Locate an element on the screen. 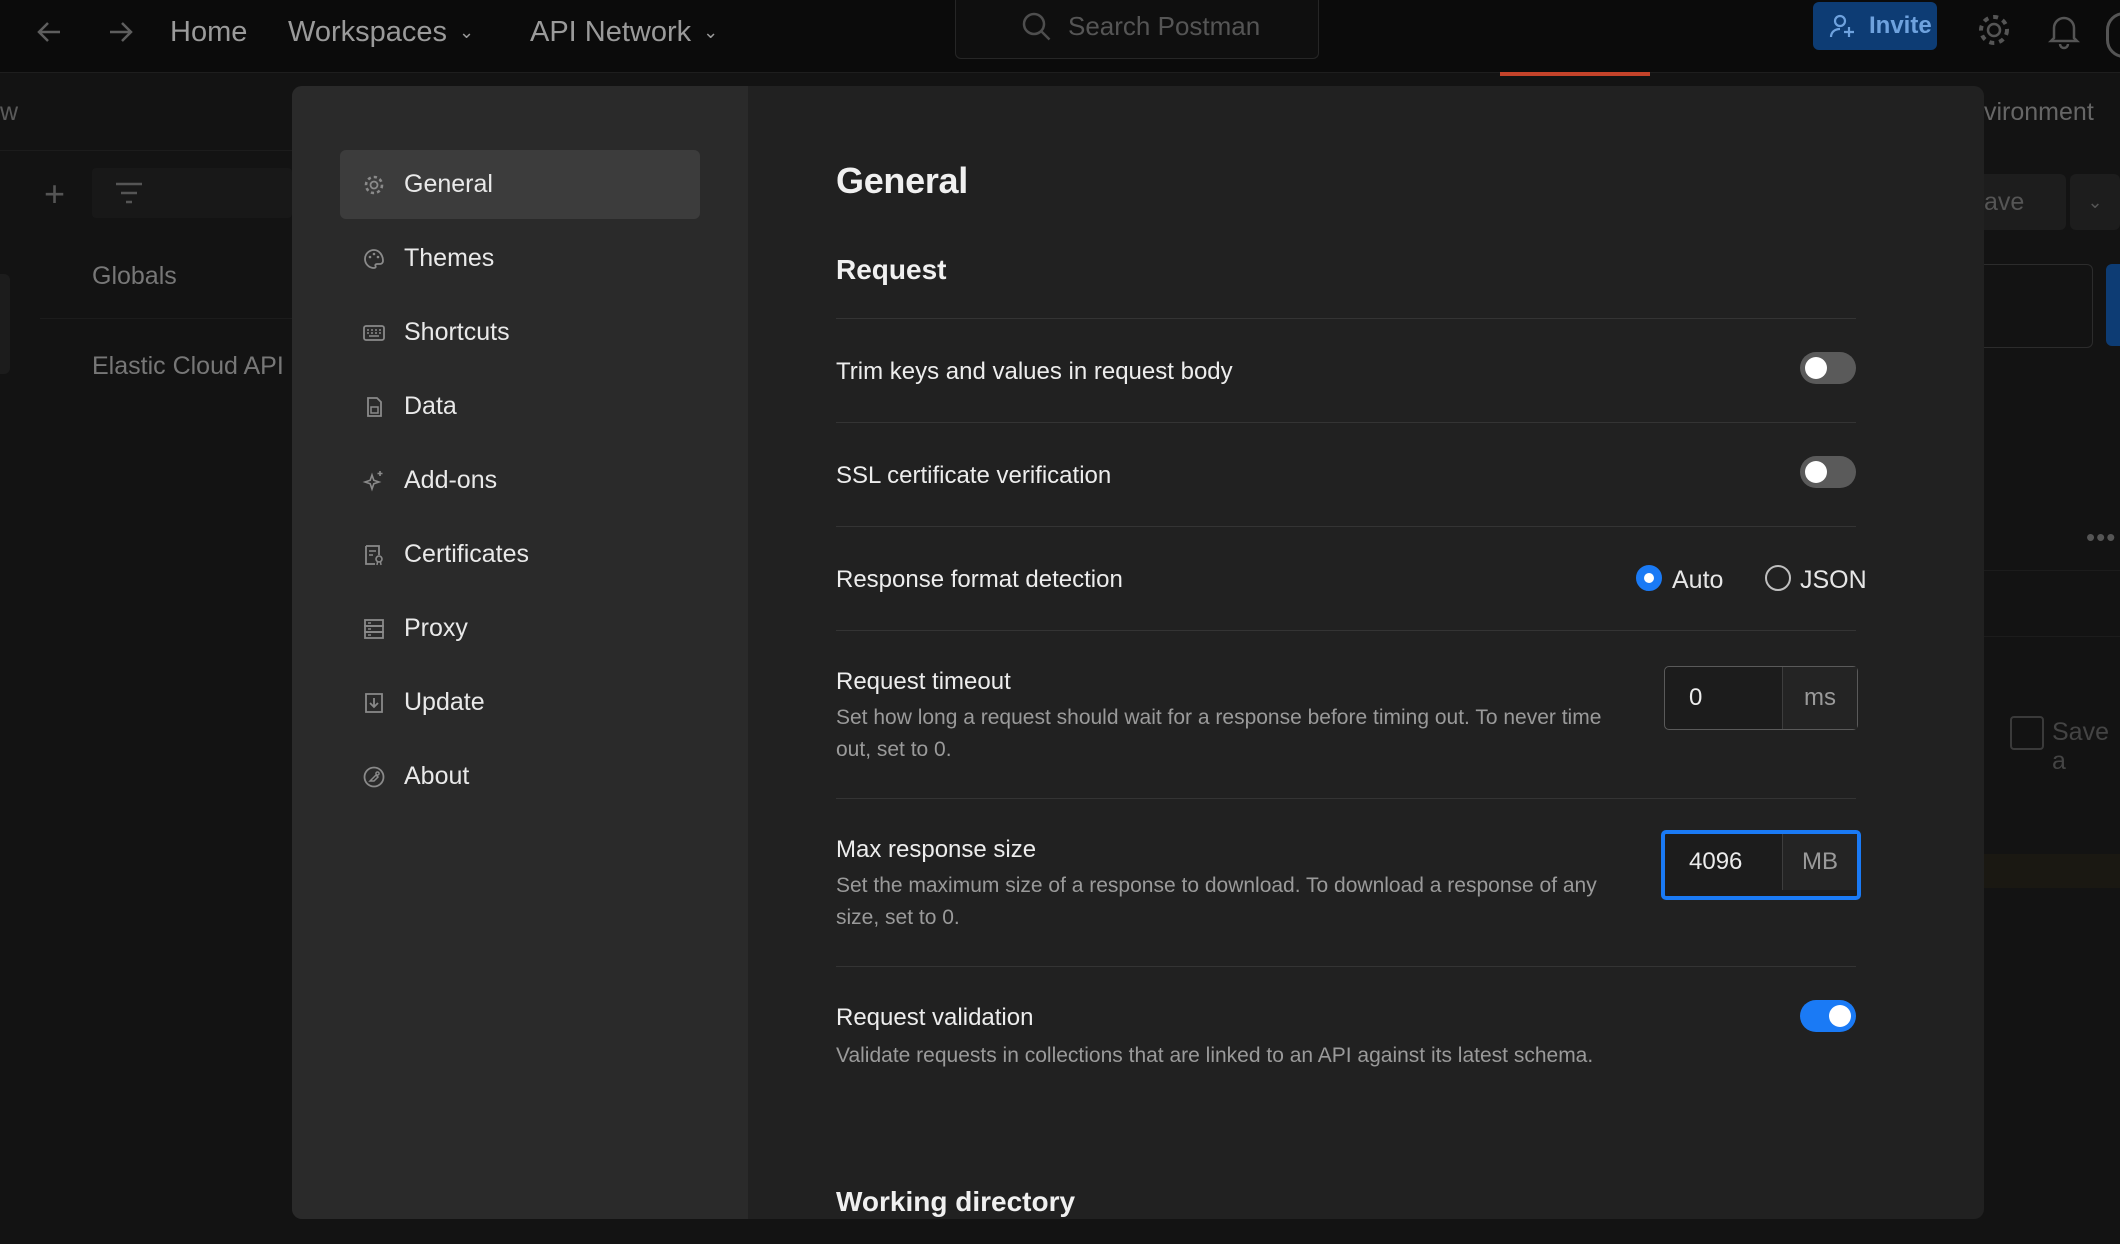 The image size is (2120, 1244). setting-format-label: Response format detection is located at coordinates (979, 579).